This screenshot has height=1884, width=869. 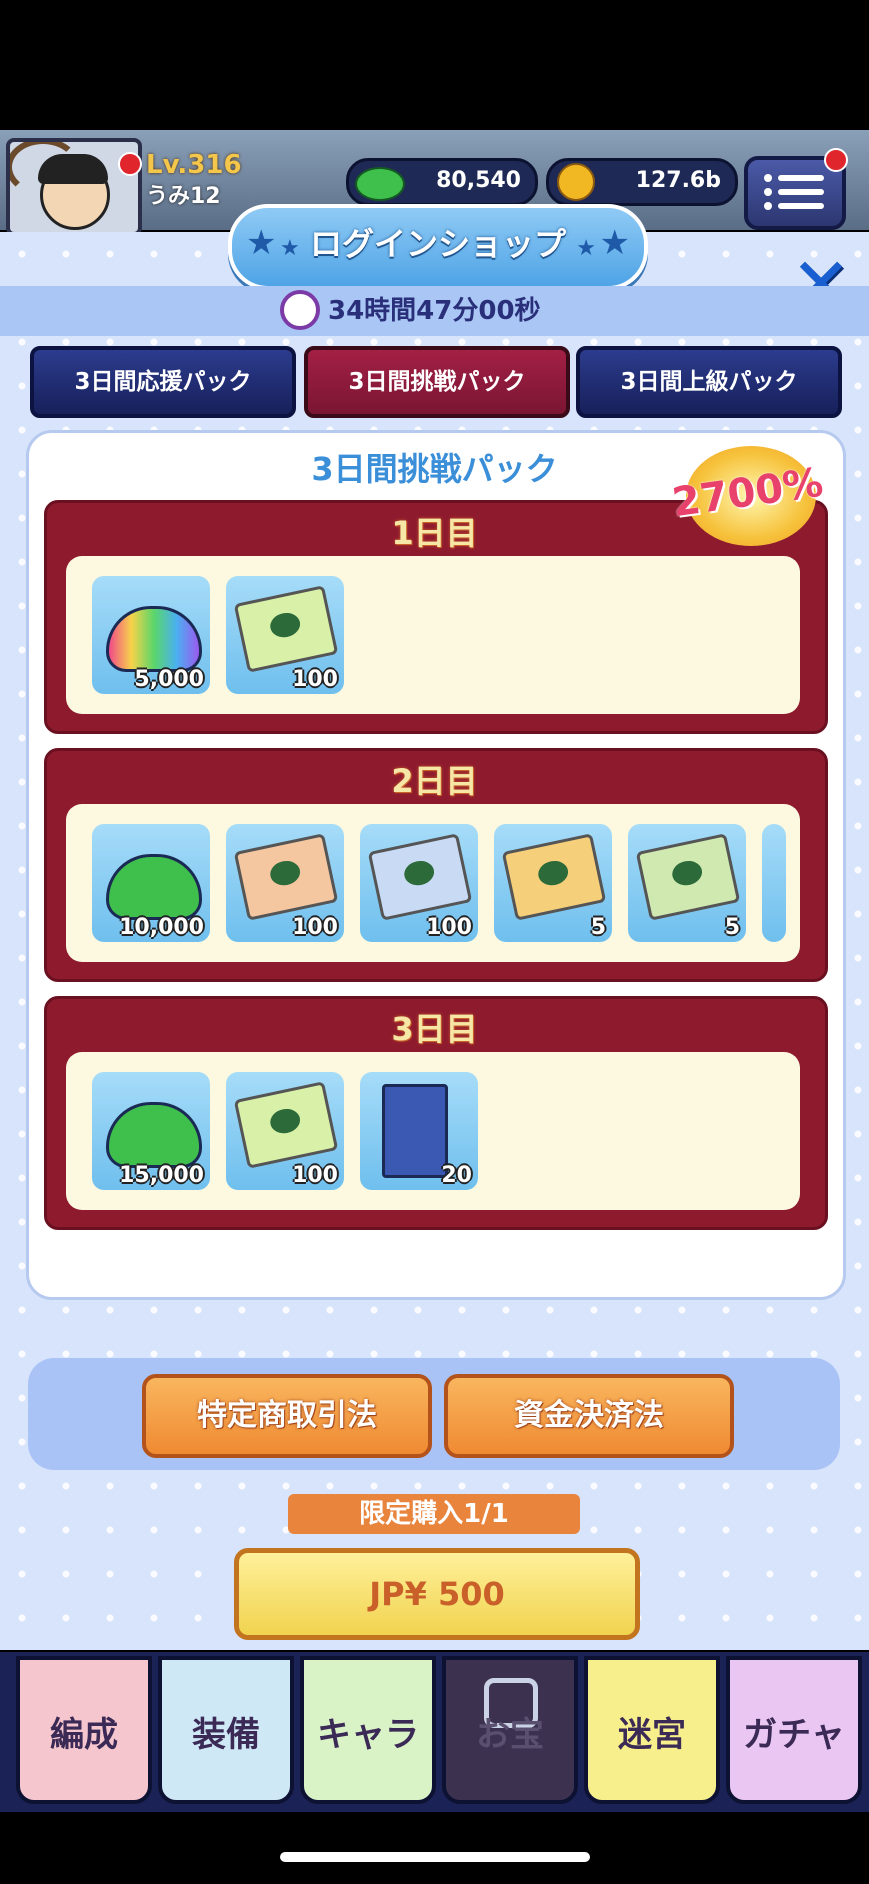 I want to click on nav-label: 迷宮, so click(x=652, y=1735).